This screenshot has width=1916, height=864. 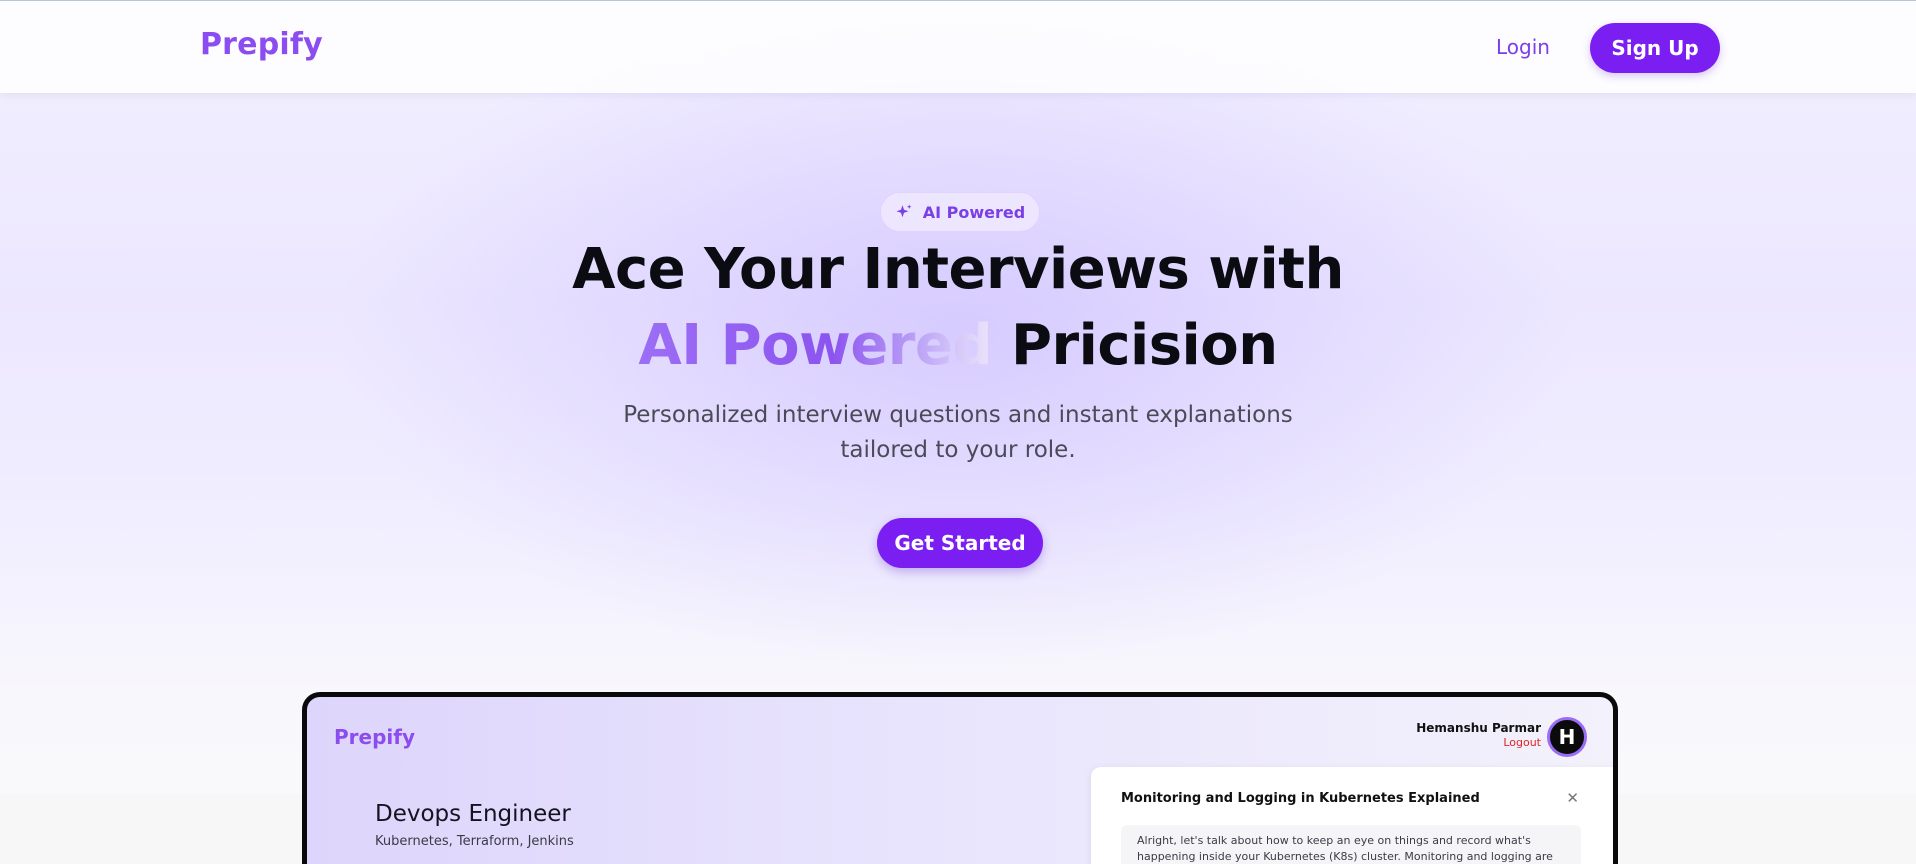 I want to click on preview-user-name: Hemanshu Parmar, so click(x=1478, y=728).